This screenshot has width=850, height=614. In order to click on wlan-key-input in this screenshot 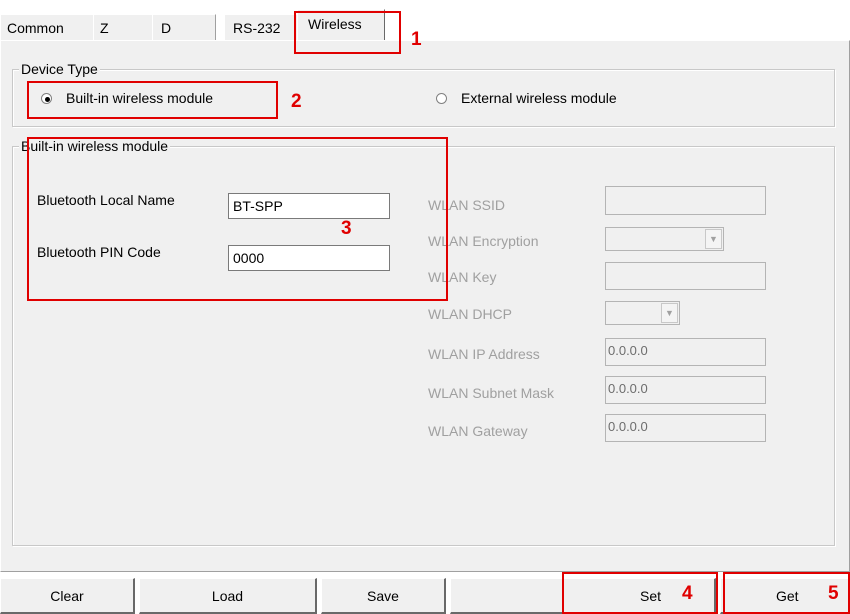, I will do `click(685, 276)`.